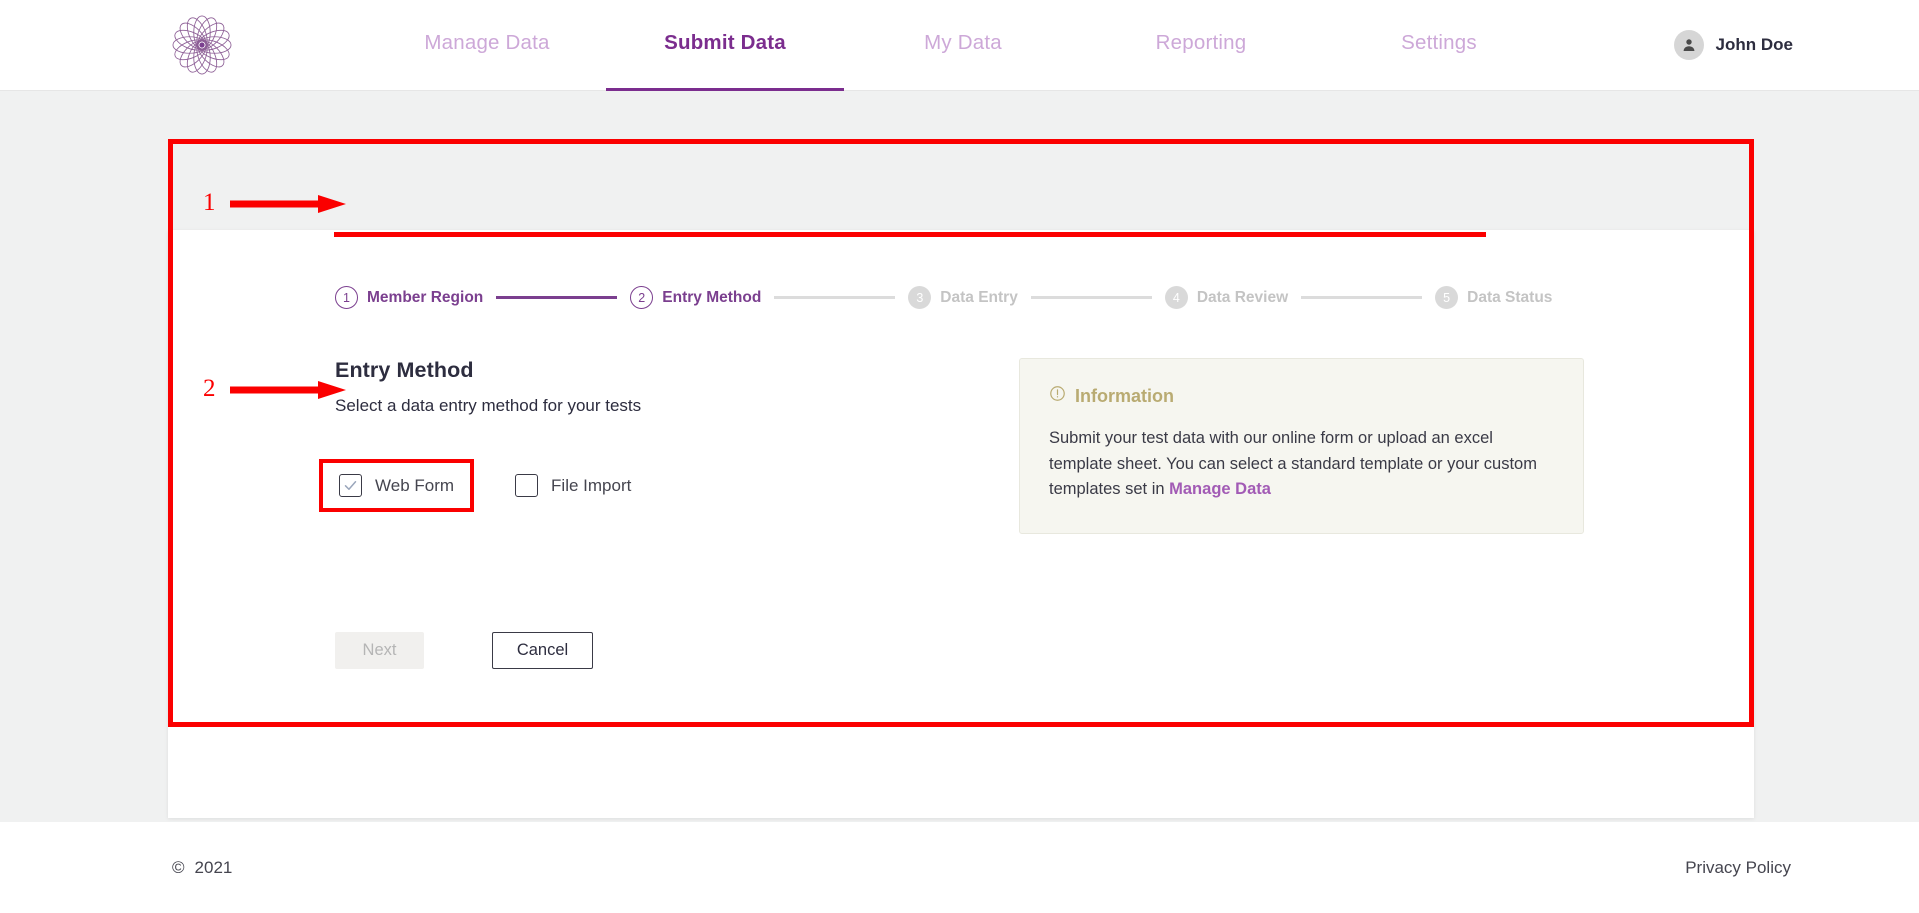 This screenshot has height=913, width=1919. I want to click on option-file-import: File Import, so click(573, 485).